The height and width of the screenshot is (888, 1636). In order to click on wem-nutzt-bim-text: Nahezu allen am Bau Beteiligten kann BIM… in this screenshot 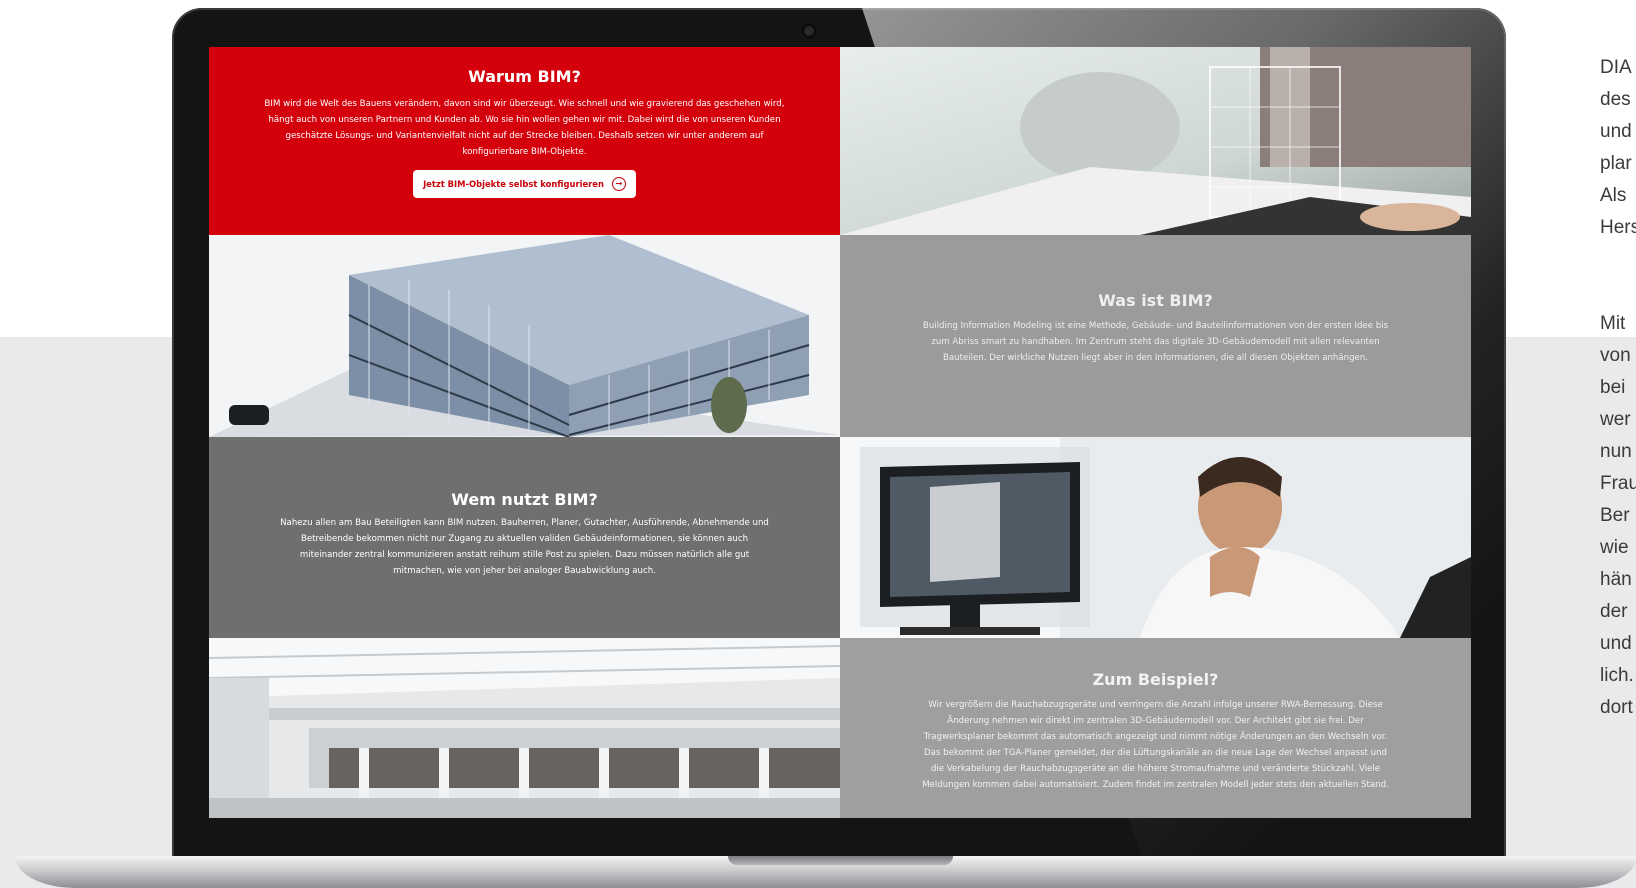, I will do `click(524, 547)`.